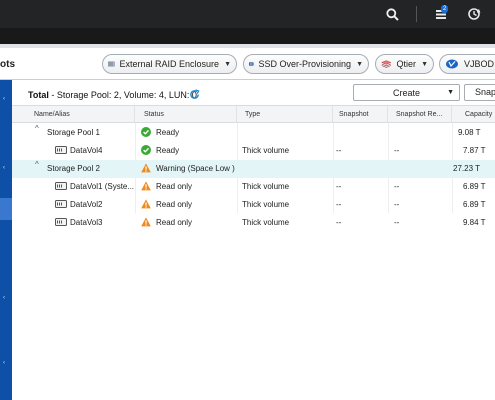 The width and height of the screenshot is (495, 400). What do you see at coordinates (86, 222) in the screenshot?
I see `row-name-text: DataVol3` at bounding box center [86, 222].